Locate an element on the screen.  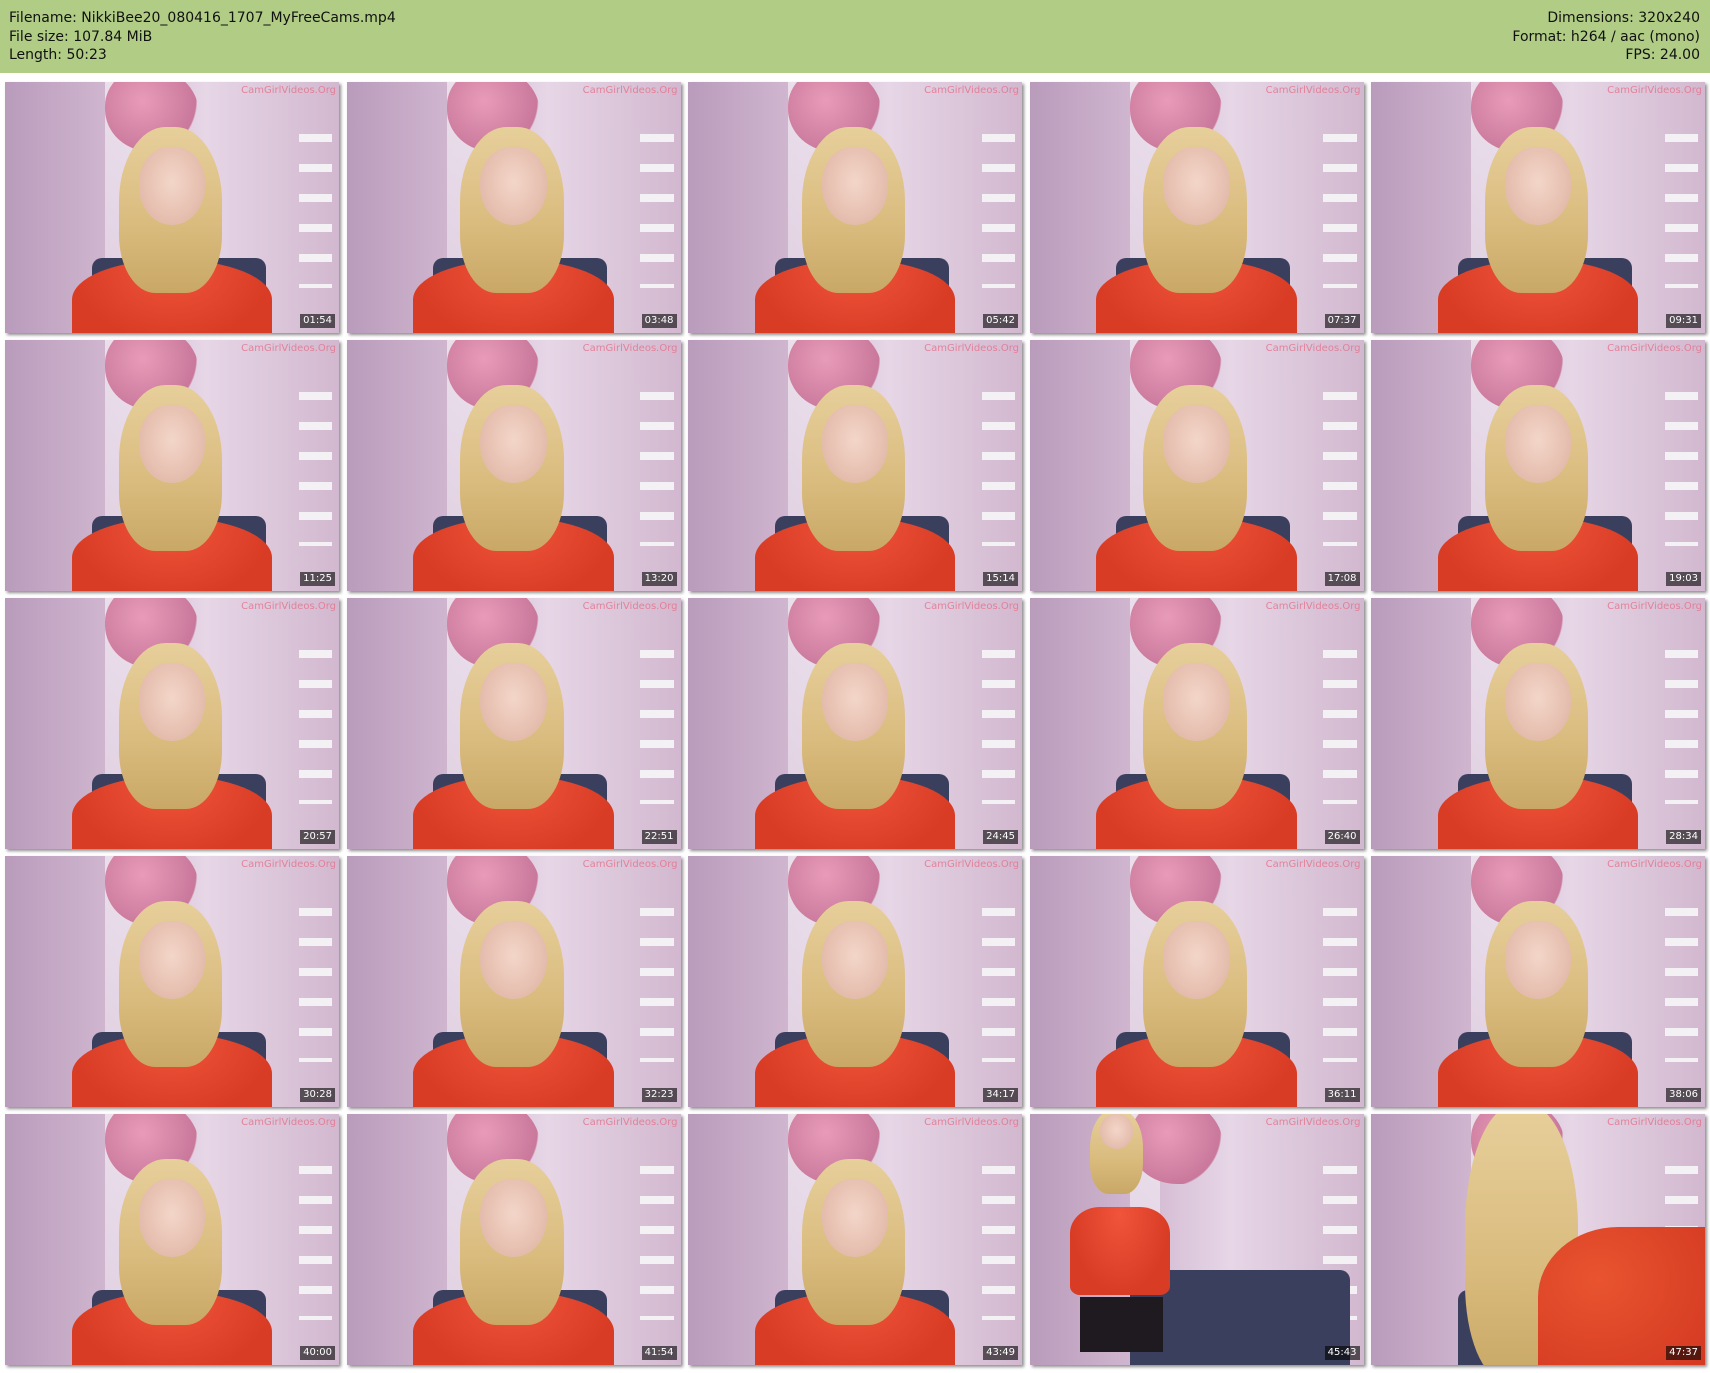
timestamp-label: 43:49 is located at coordinates (1000, 1353).